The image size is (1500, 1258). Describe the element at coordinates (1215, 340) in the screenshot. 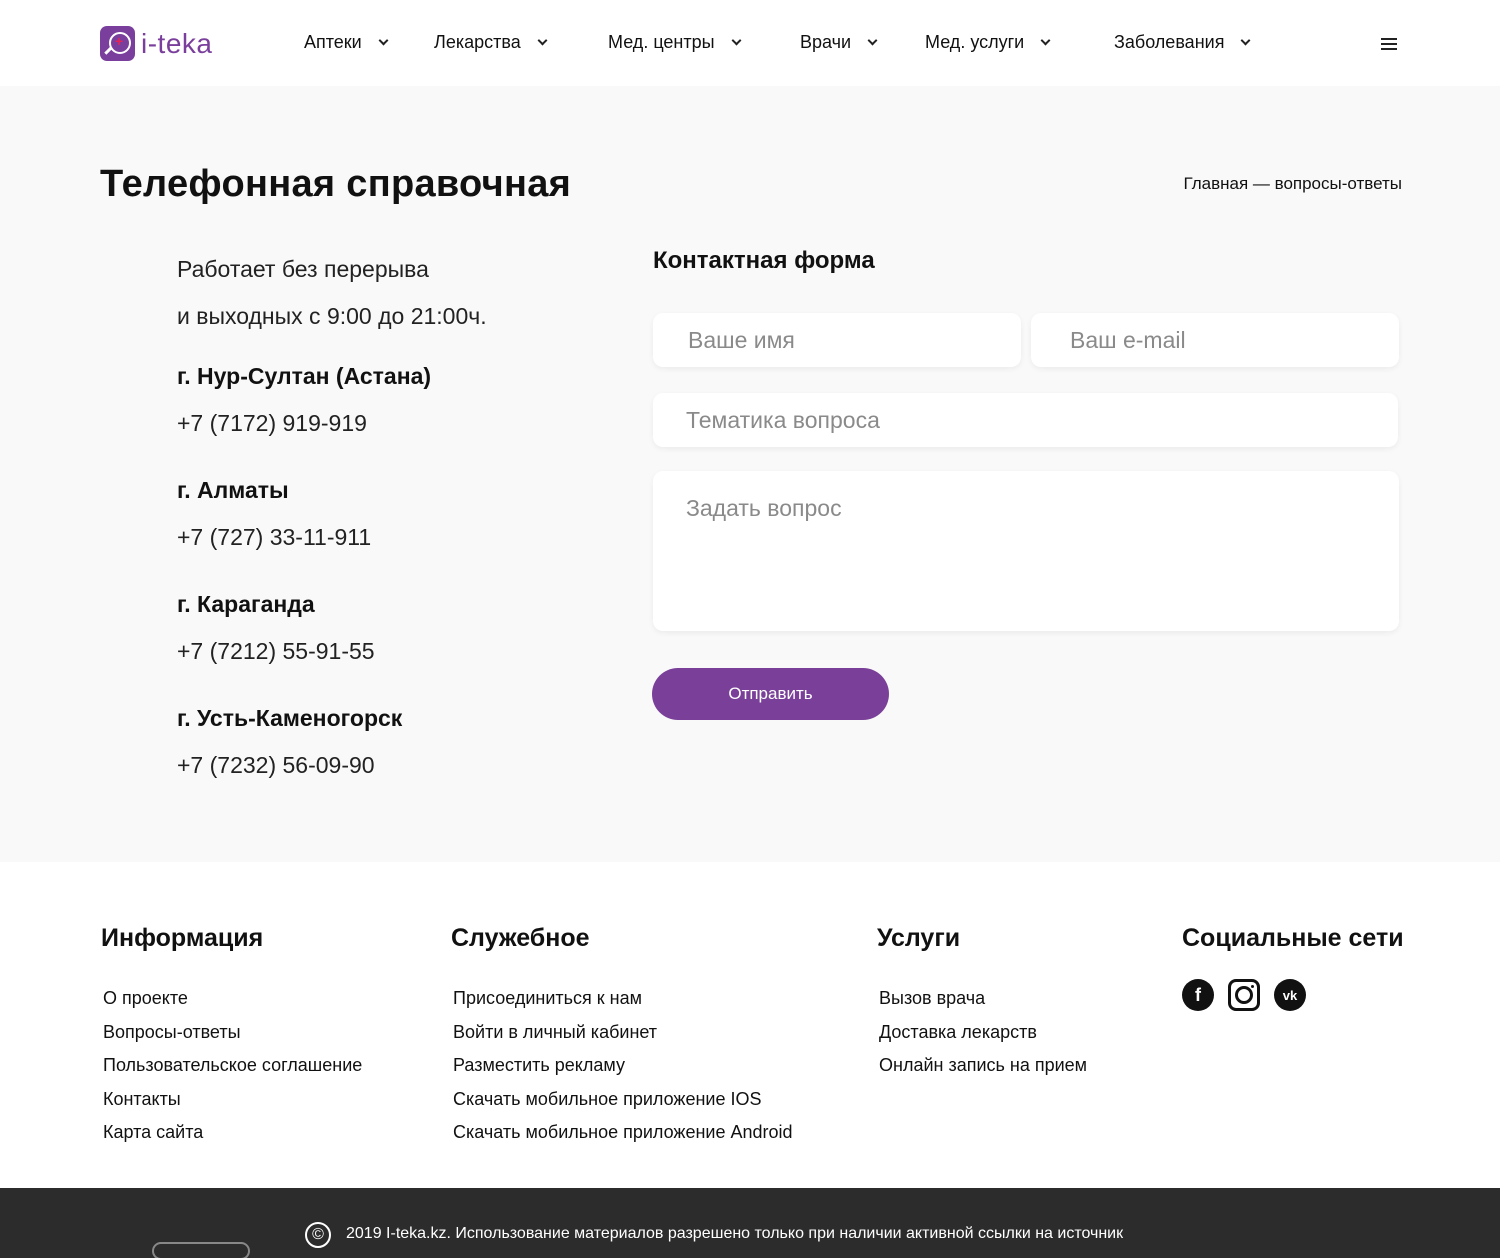

I see `email-input` at that location.